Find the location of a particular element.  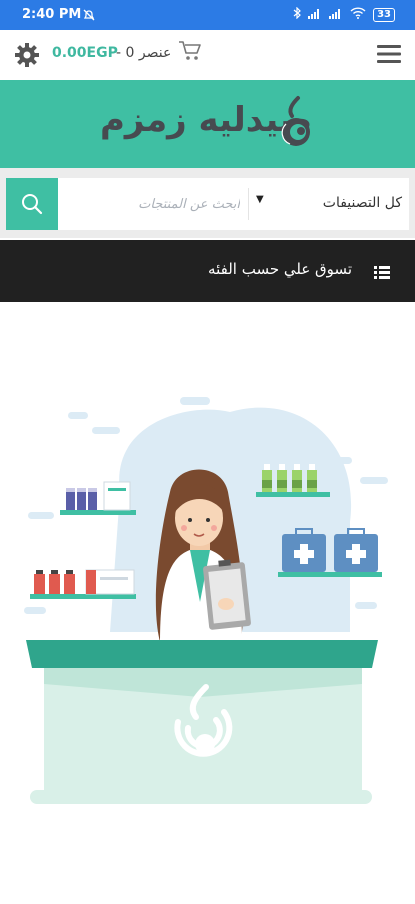

top-bar: 0.00EGP - 0 عنصر is located at coordinates (207, 55).